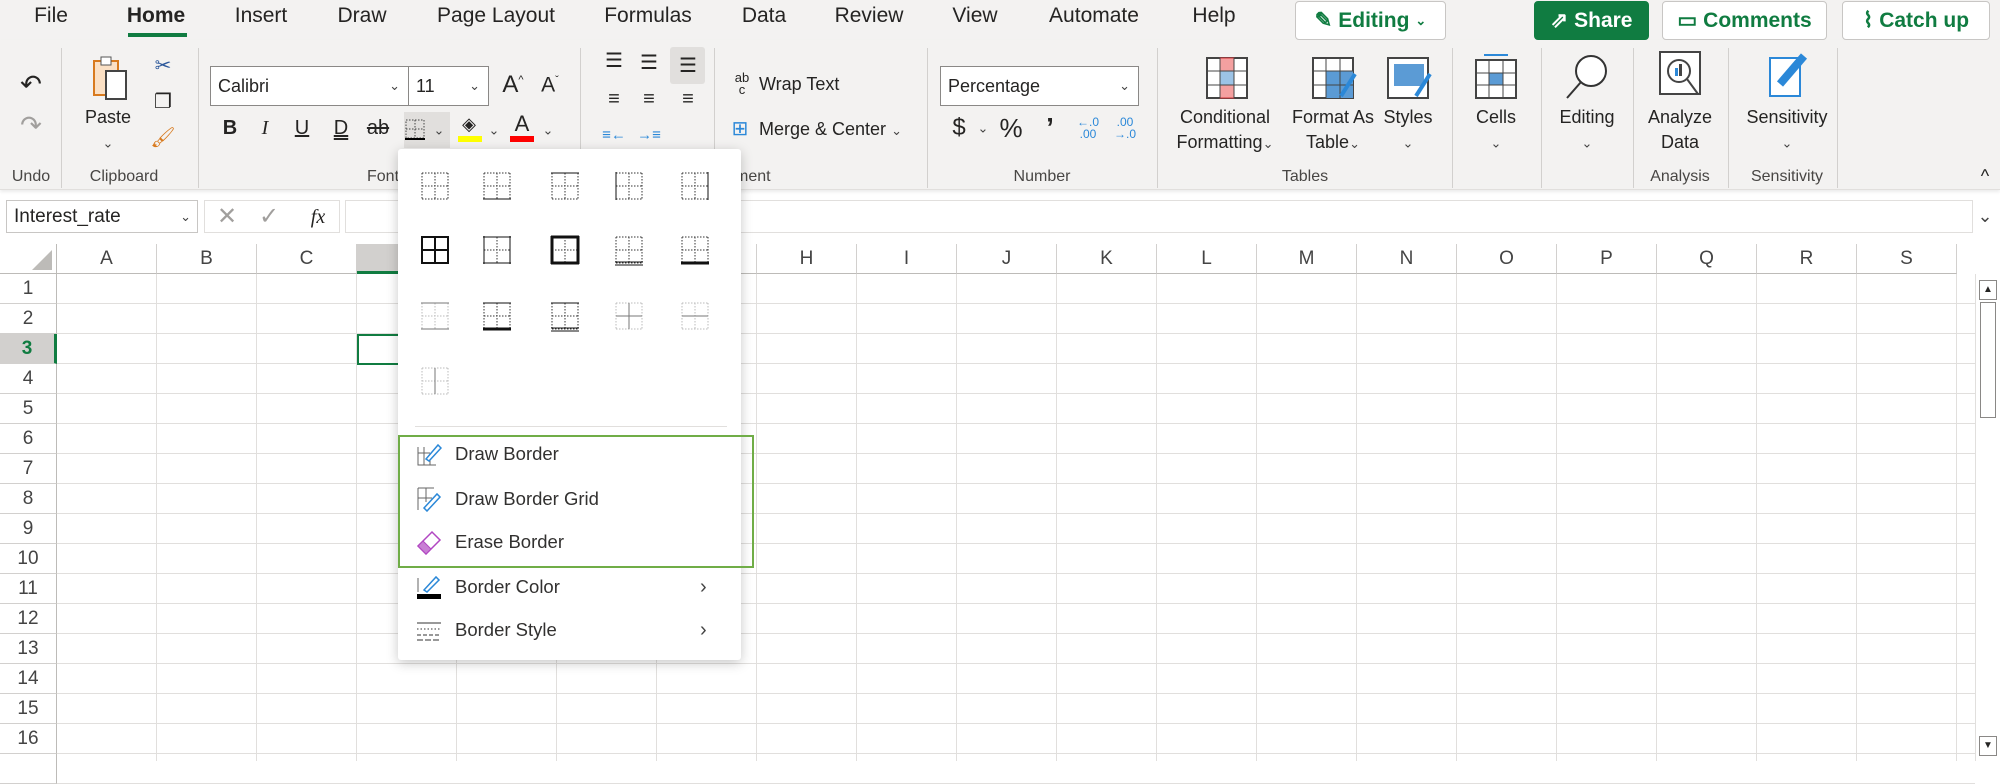 The image size is (2000, 784). I want to click on row-header-14: 14, so click(28, 679).